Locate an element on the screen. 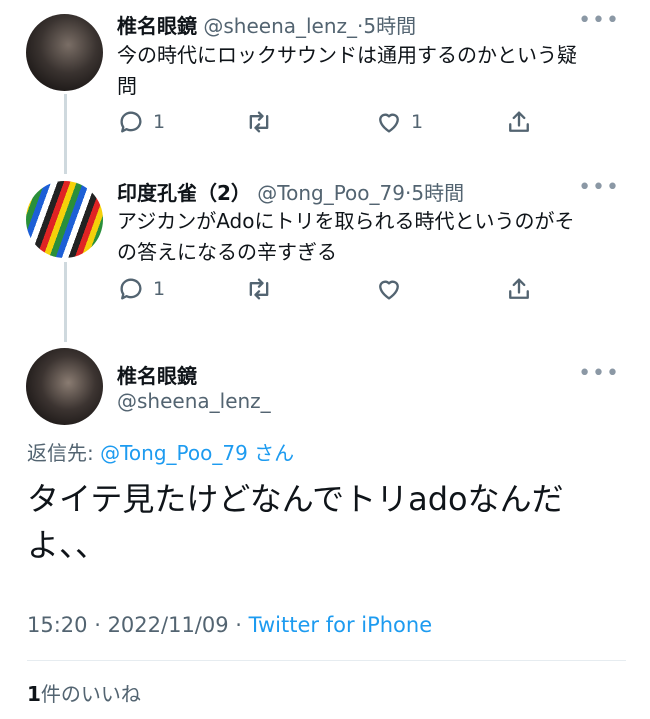  like-button: 1 is located at coordinates (399, 122).